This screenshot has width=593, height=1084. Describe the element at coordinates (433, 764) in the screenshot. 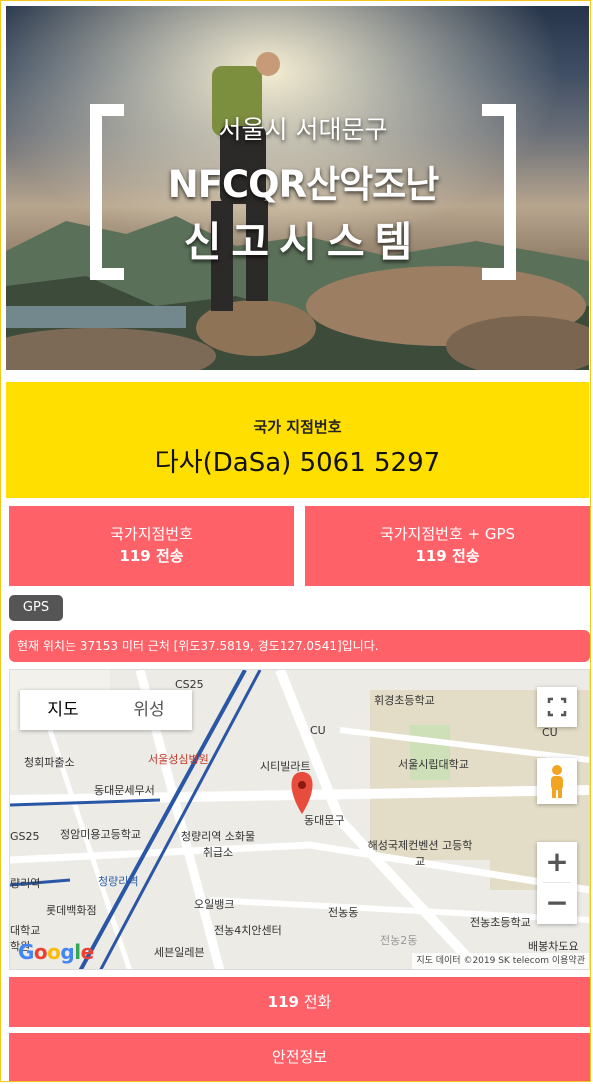

I see `map-label-siripdae: 서울시립대학교` at that location.